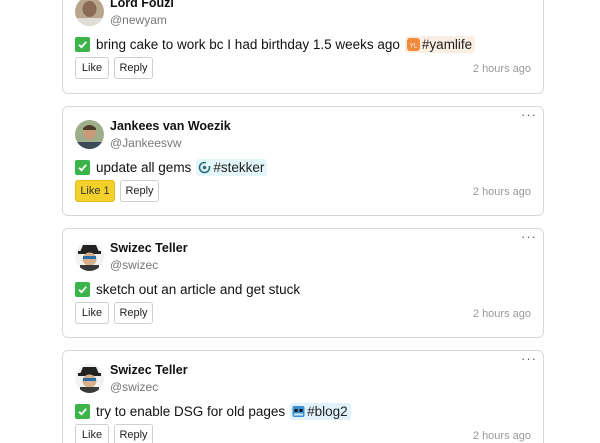  I want to click on task-line: sketch out an article and get stuck, so click(187, 289).